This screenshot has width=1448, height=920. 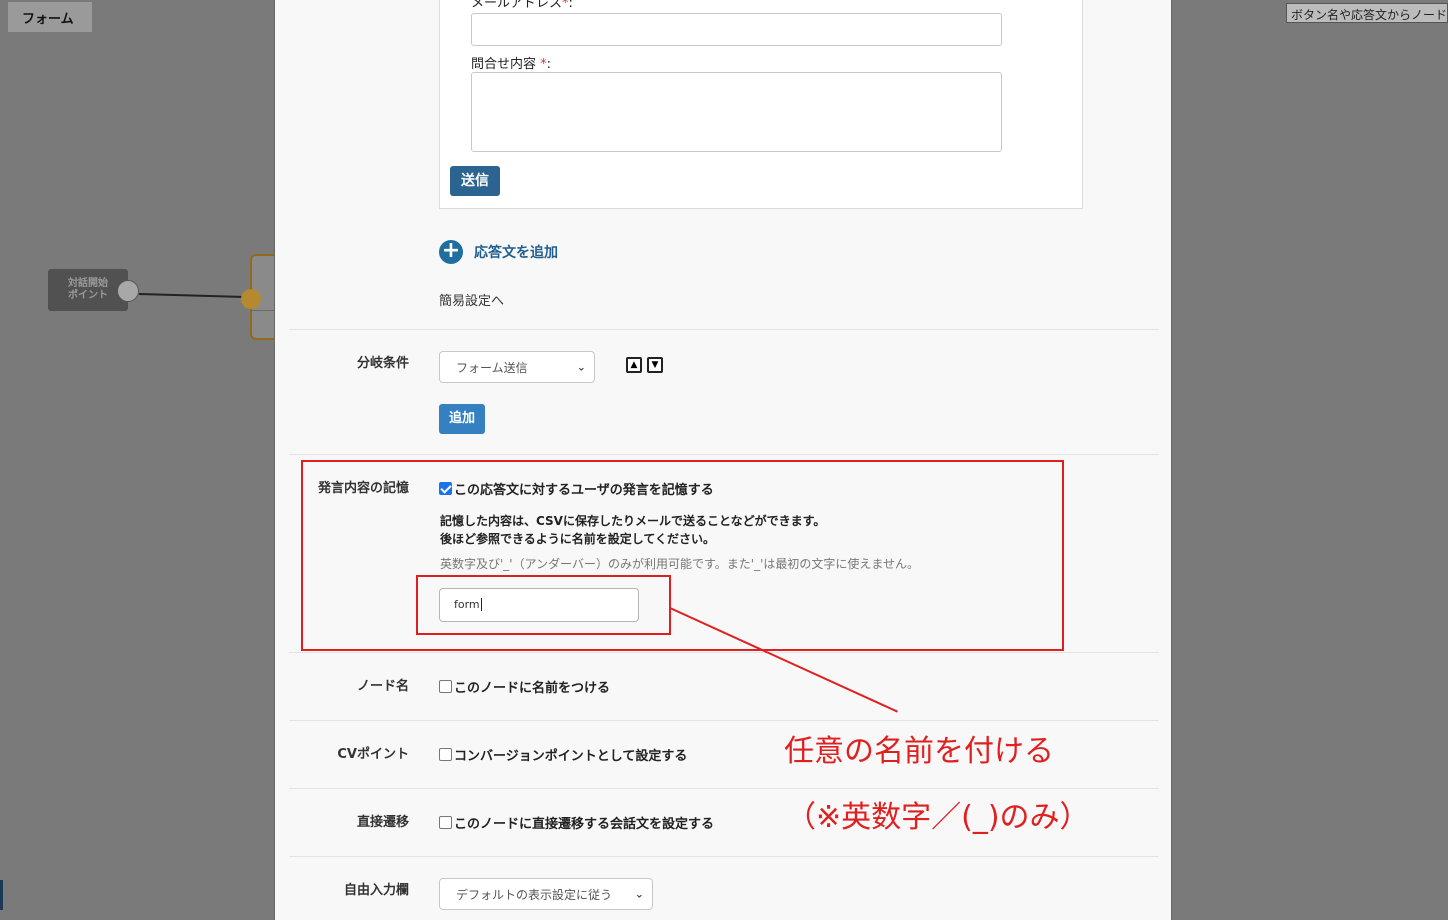 What do you see at coordinates (48, 19) in the screenshot?
I see `canvas-title: フォーム` at bounding box center [48, 19].